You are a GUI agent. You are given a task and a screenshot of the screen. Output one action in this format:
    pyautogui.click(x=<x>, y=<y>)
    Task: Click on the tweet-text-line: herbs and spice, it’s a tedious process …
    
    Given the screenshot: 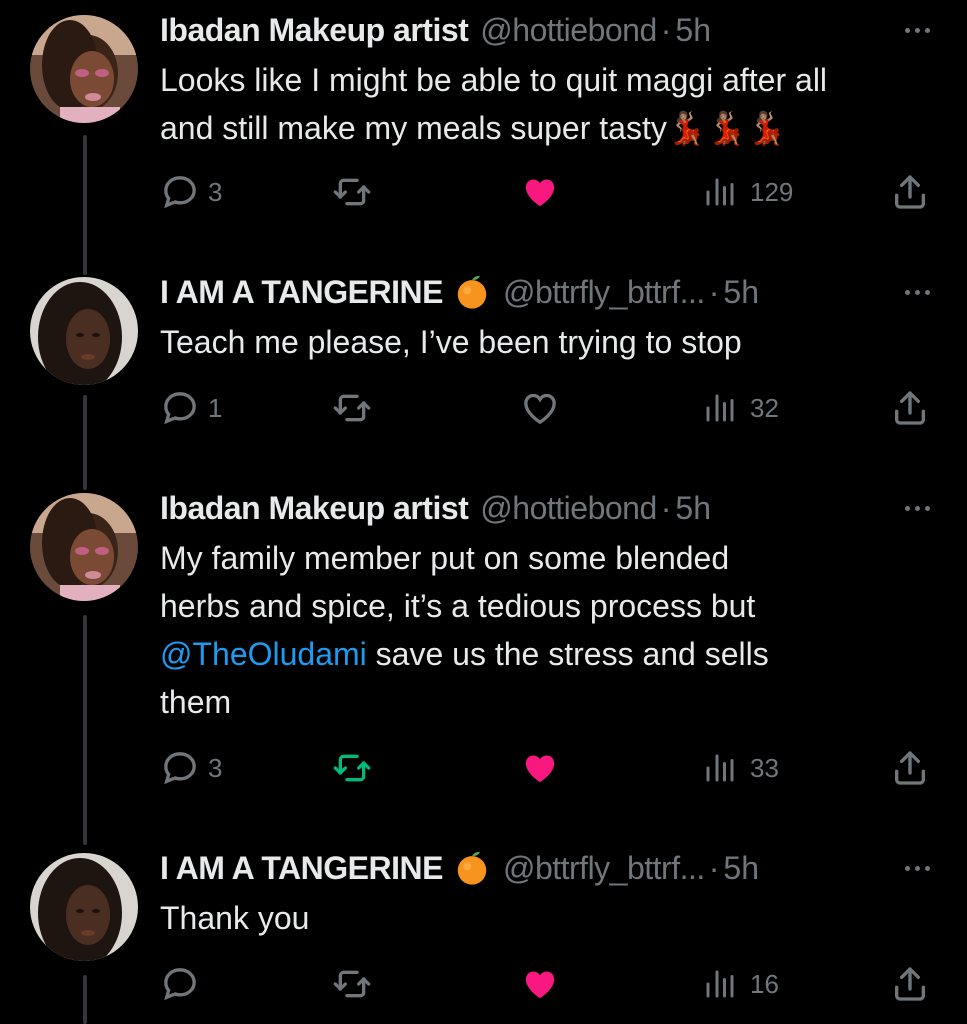 What is the action you would take?
    pyautogui.click(x=458, y=606)
    